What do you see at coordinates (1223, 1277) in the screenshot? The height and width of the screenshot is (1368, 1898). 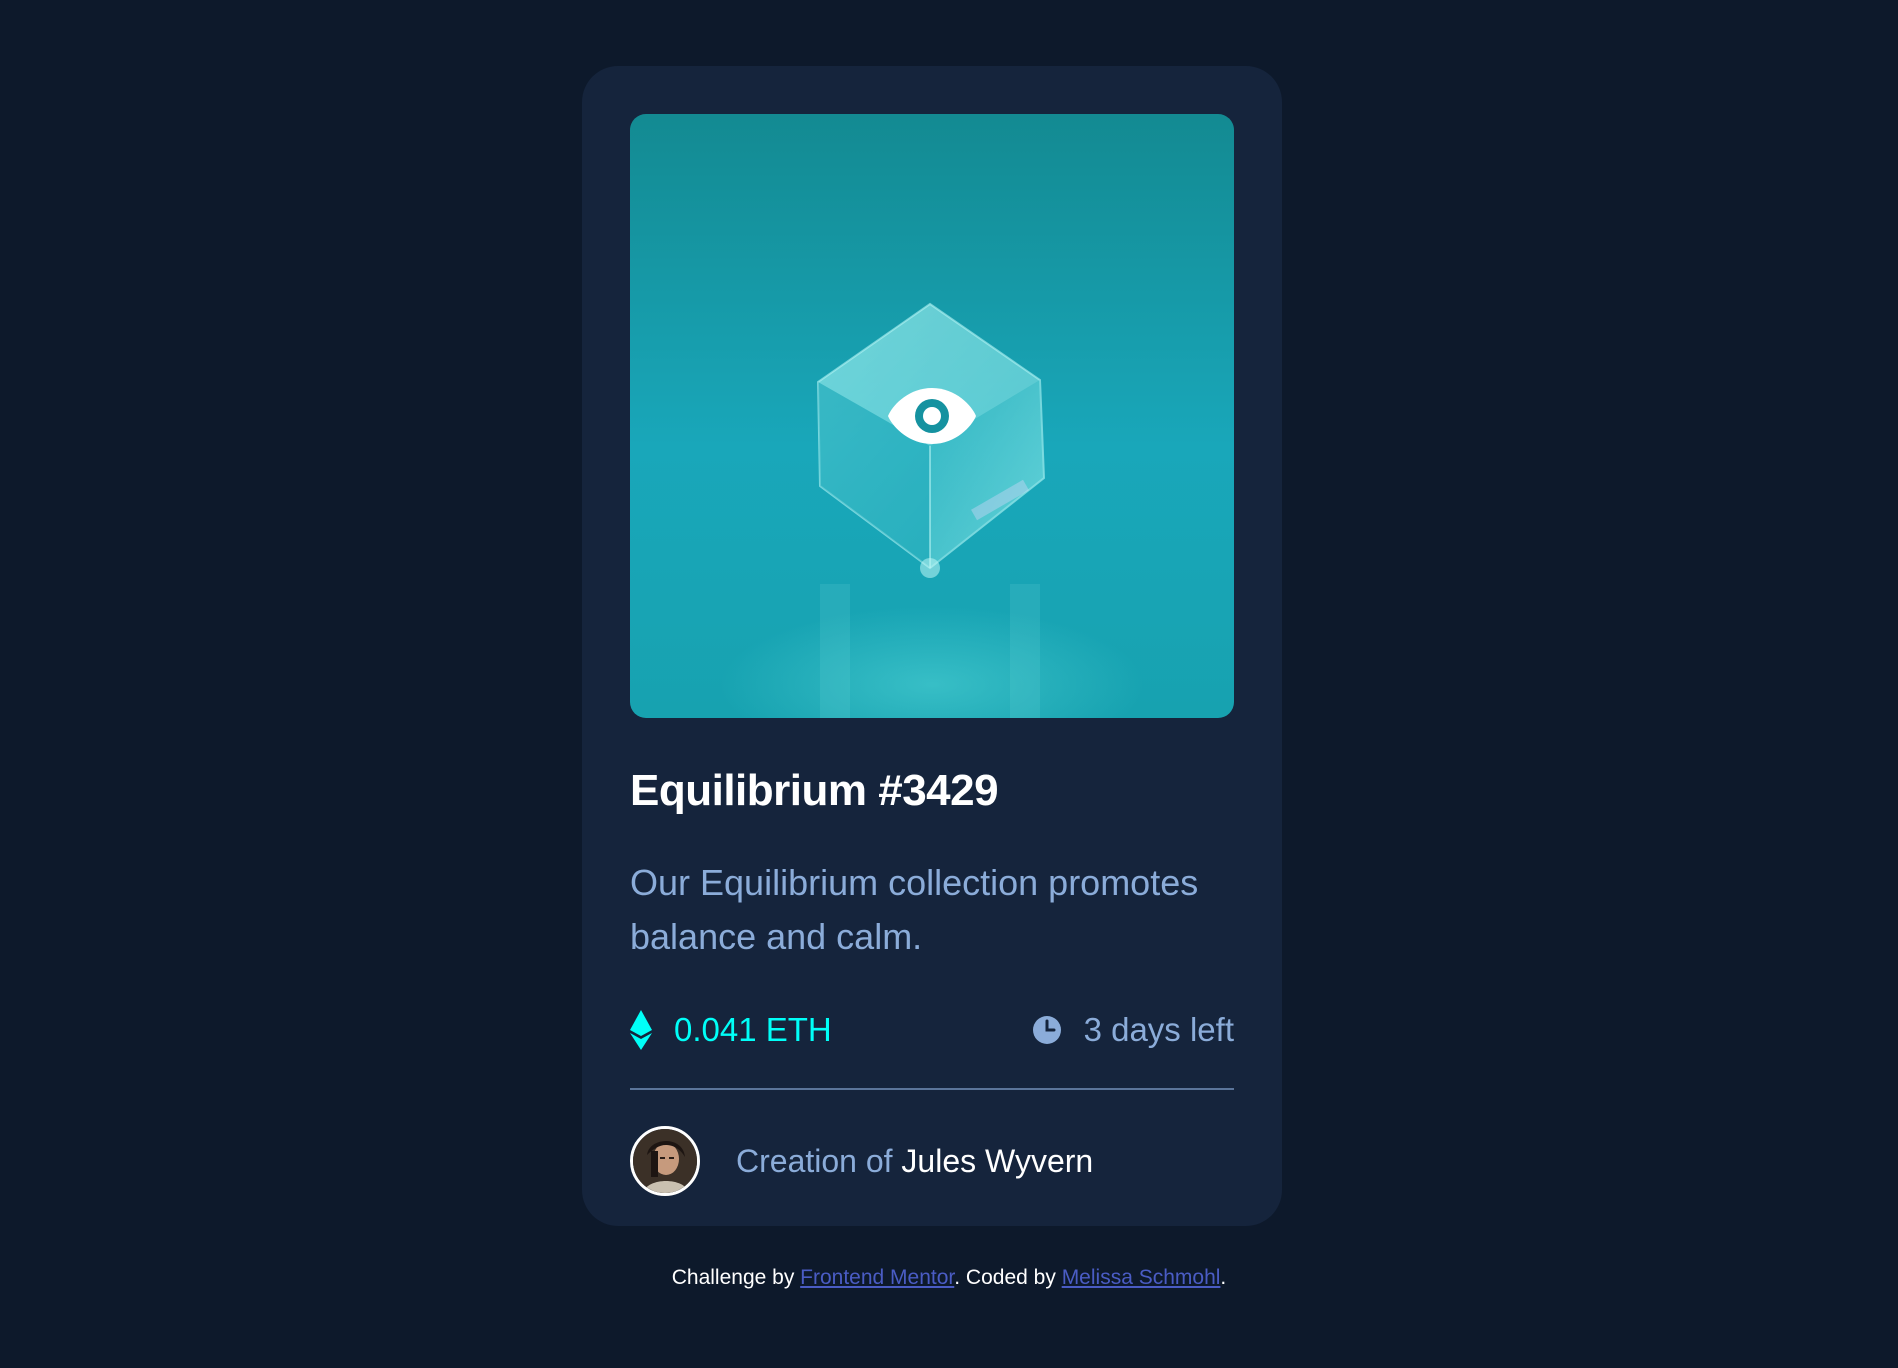 I see `attribution-suffix: .` at bounding box center [1223, 1277].